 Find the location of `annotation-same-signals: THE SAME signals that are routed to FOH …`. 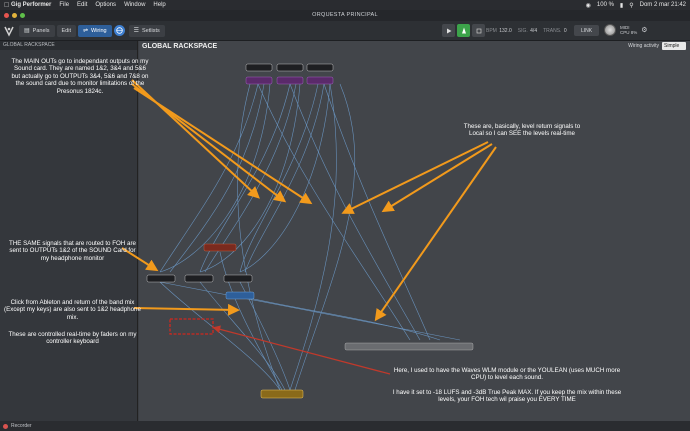

annotation-same-signals: THE SAME signals that are routed to FOH … is located at coordinates (72, 251).